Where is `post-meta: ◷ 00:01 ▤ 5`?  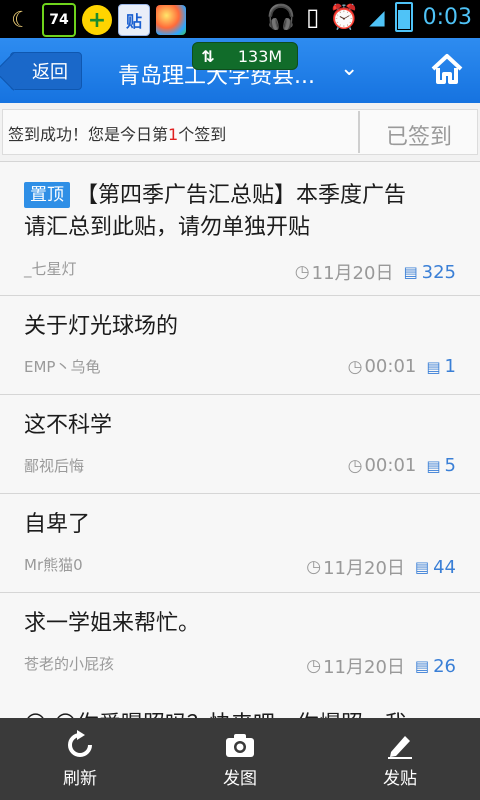 post-meta: ◷ 00:01 ▤ 5 is located at coordinates (402, 465).